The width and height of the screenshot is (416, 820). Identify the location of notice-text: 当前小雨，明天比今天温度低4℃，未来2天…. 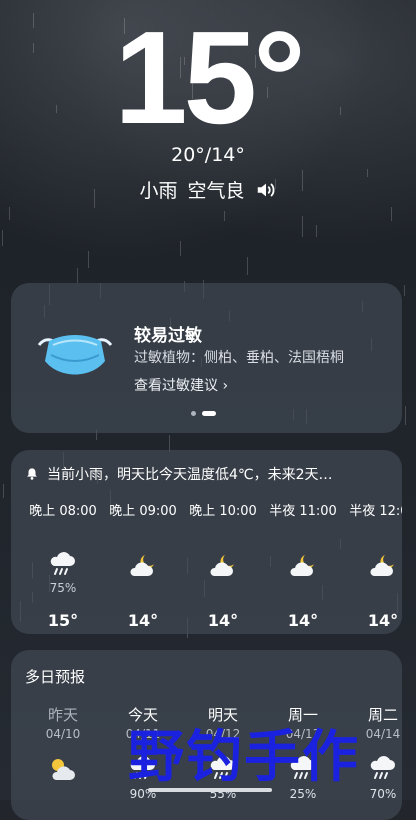
(190, 475).